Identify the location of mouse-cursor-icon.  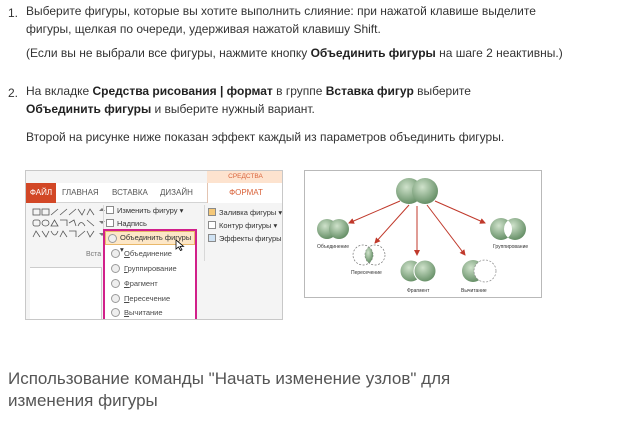
(180, 245).